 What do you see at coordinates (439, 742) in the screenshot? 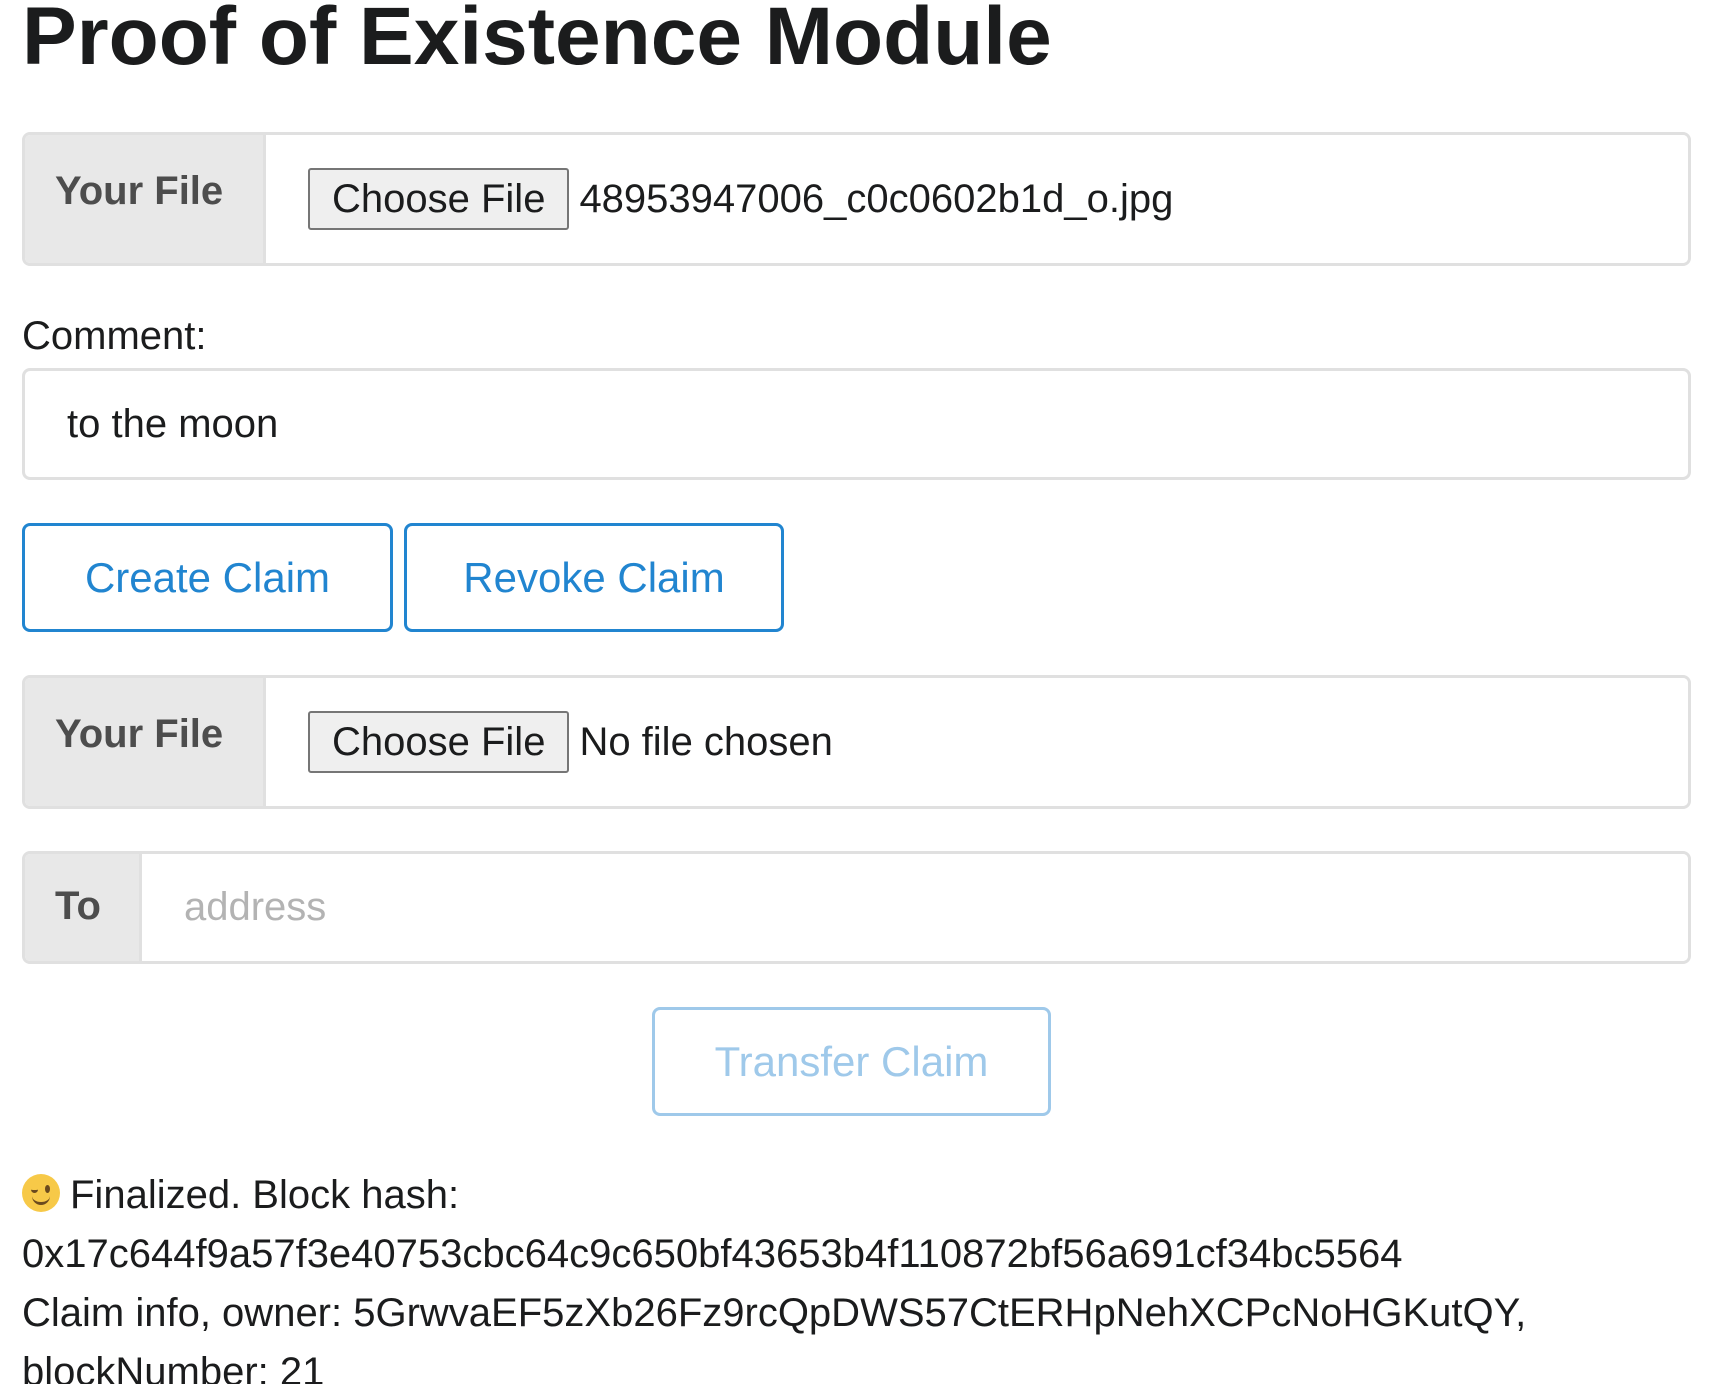
I see `choose-file-button-2: Choose File` at bounding box center [439, 742].